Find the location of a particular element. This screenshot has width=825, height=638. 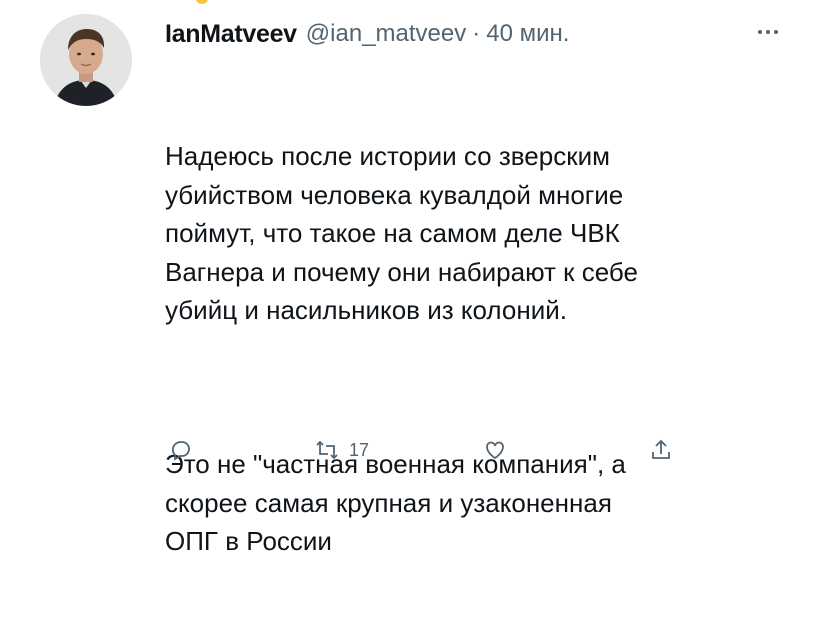

retweet-count: 17 is located at coordinates (359, 450).